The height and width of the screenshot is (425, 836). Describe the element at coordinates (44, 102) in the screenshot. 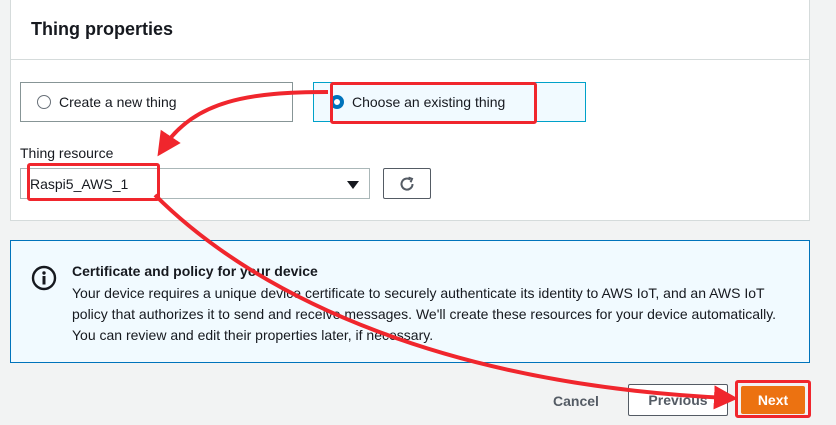

I see `radio-create-new-thing` at that location.